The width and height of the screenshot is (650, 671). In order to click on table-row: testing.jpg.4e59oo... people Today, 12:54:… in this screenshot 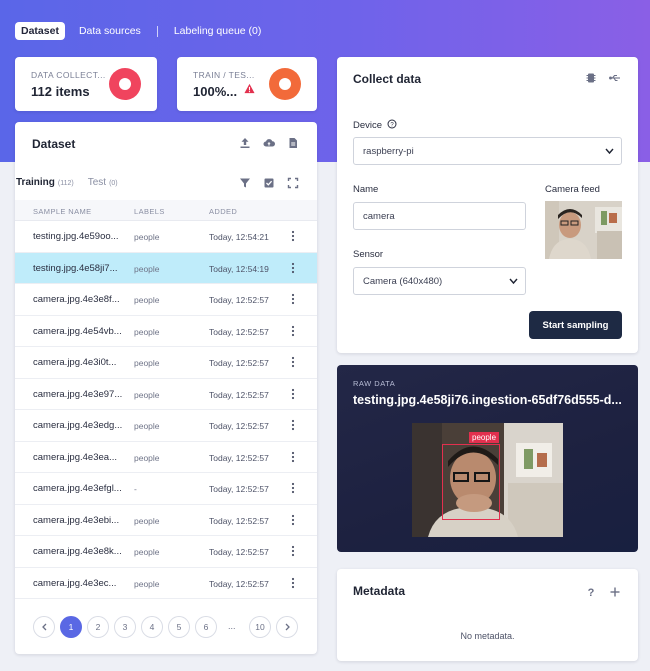, I will do `click(166, 237)`.